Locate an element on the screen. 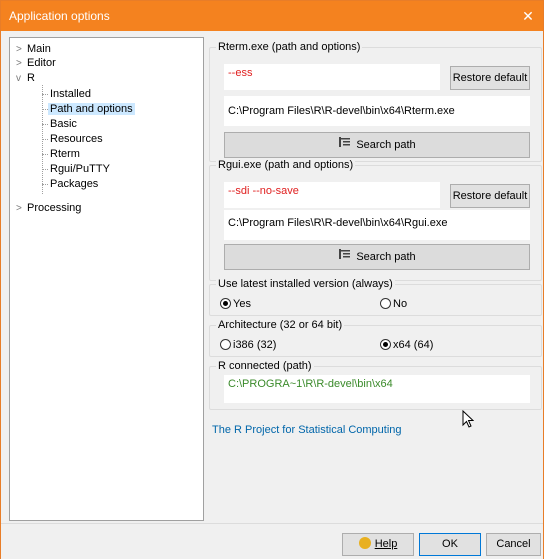  latest-yes-radio: Yes is located at coordinates (235, 304).